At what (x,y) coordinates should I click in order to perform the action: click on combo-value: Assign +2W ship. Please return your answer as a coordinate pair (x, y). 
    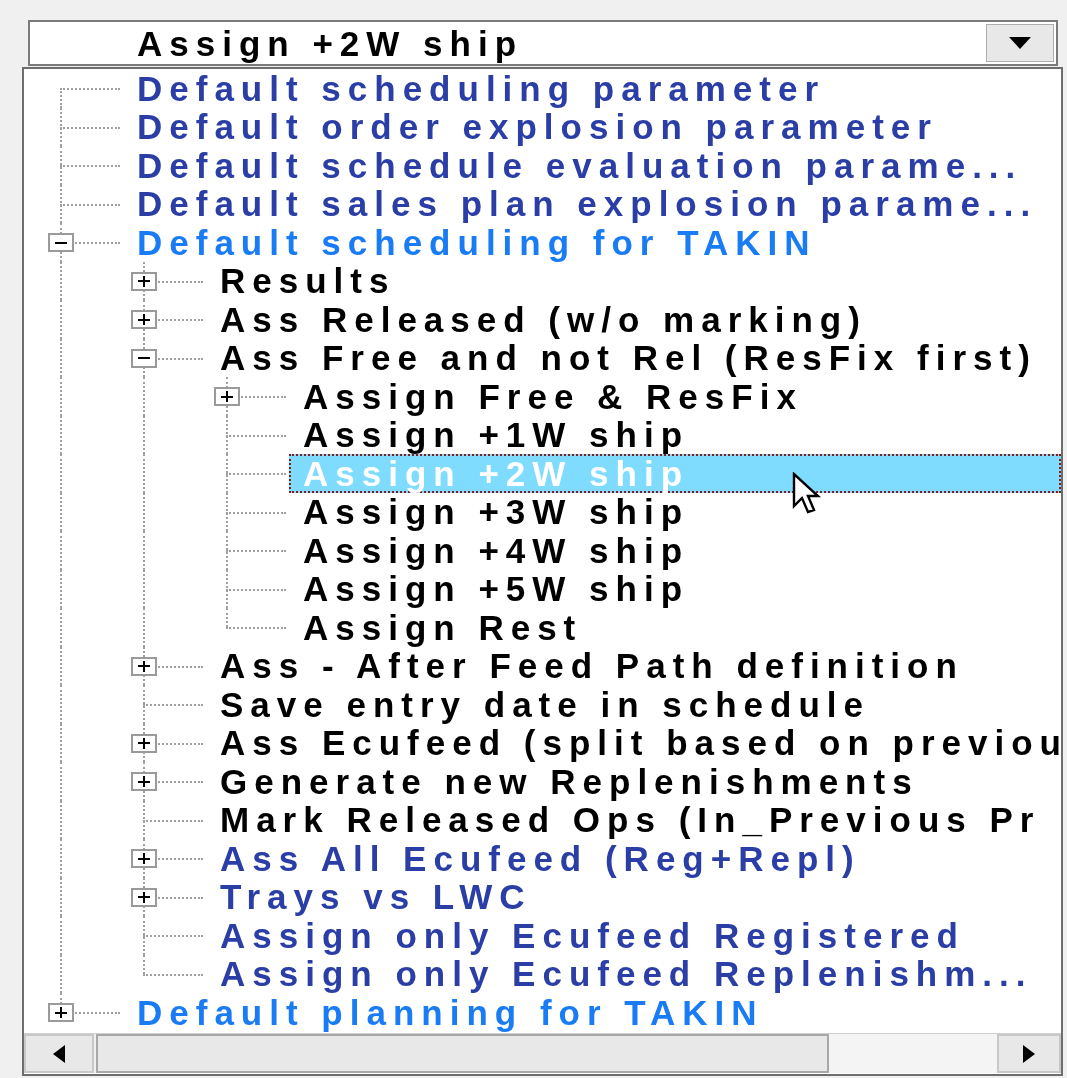
    Looking at the image, I should click on (330, 43).